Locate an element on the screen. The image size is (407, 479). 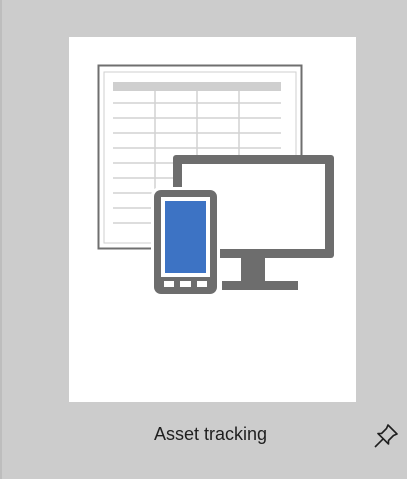
pin-icon is located at coordinates (386, 436).